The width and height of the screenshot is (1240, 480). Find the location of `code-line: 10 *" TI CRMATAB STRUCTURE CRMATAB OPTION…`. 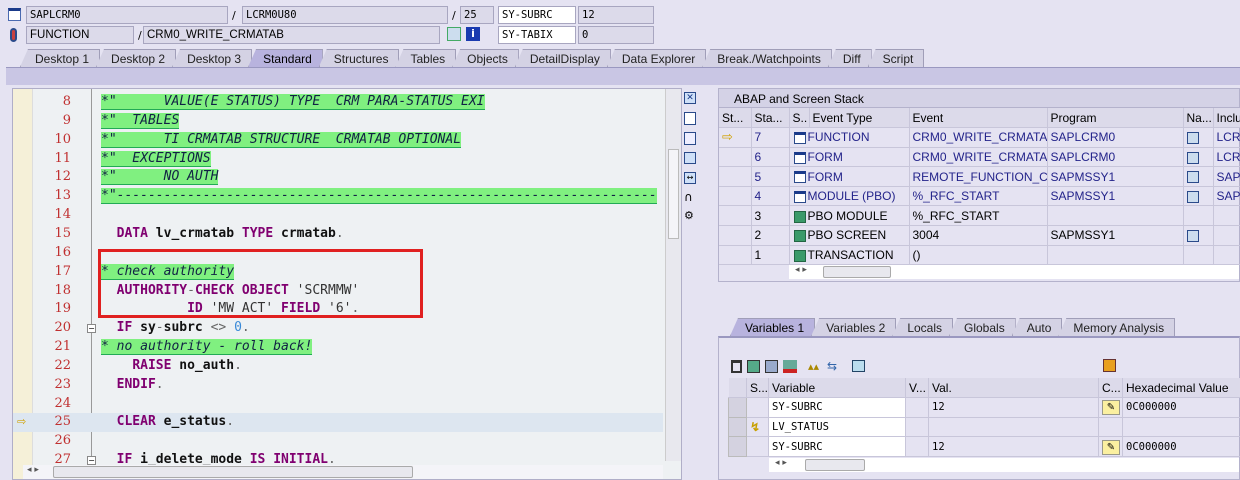

code-line: 10 *" TI CRMATAB STRUCTURE CRMATAB OPTION… is located at coordinates (338, 140).